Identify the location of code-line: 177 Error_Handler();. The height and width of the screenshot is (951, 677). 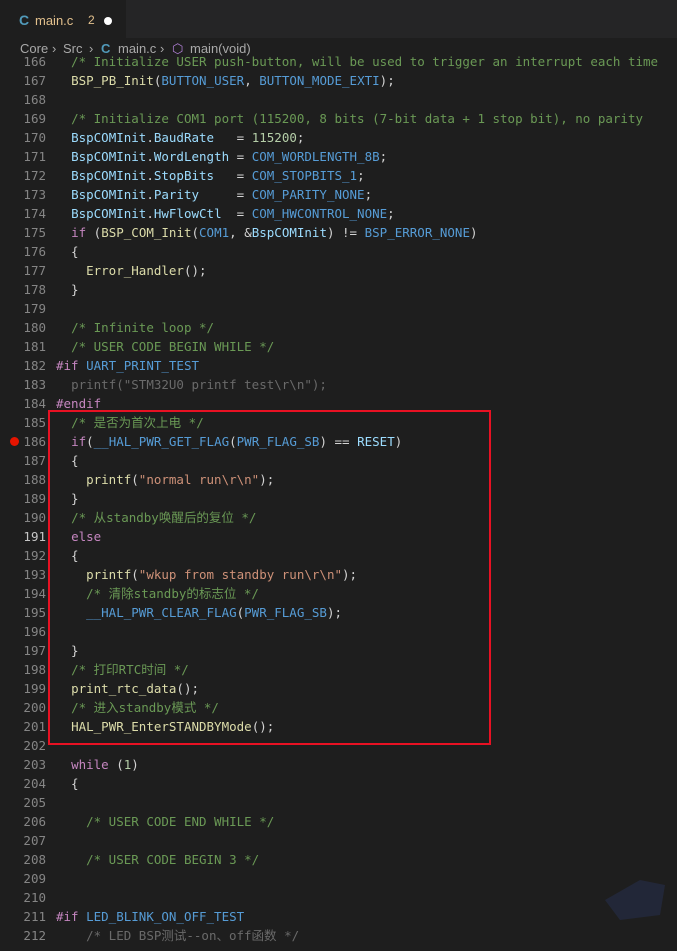
(338, 270).